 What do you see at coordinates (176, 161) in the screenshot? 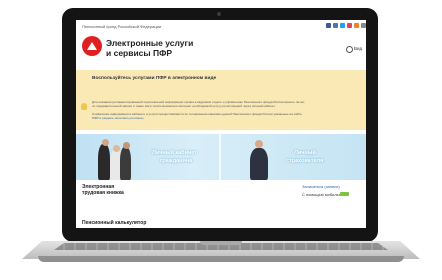
I see `citizen-cabinet-label-2: гражданина` at bounding box center [176, 161].